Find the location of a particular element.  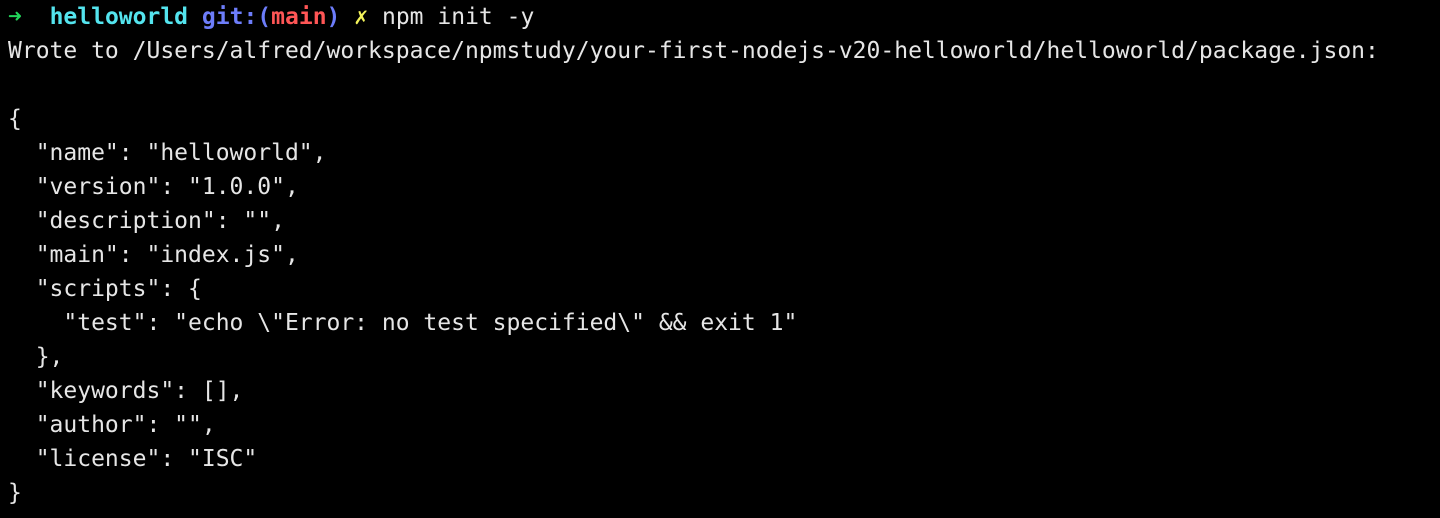

output-line: } is located at coordinates (15, 493).